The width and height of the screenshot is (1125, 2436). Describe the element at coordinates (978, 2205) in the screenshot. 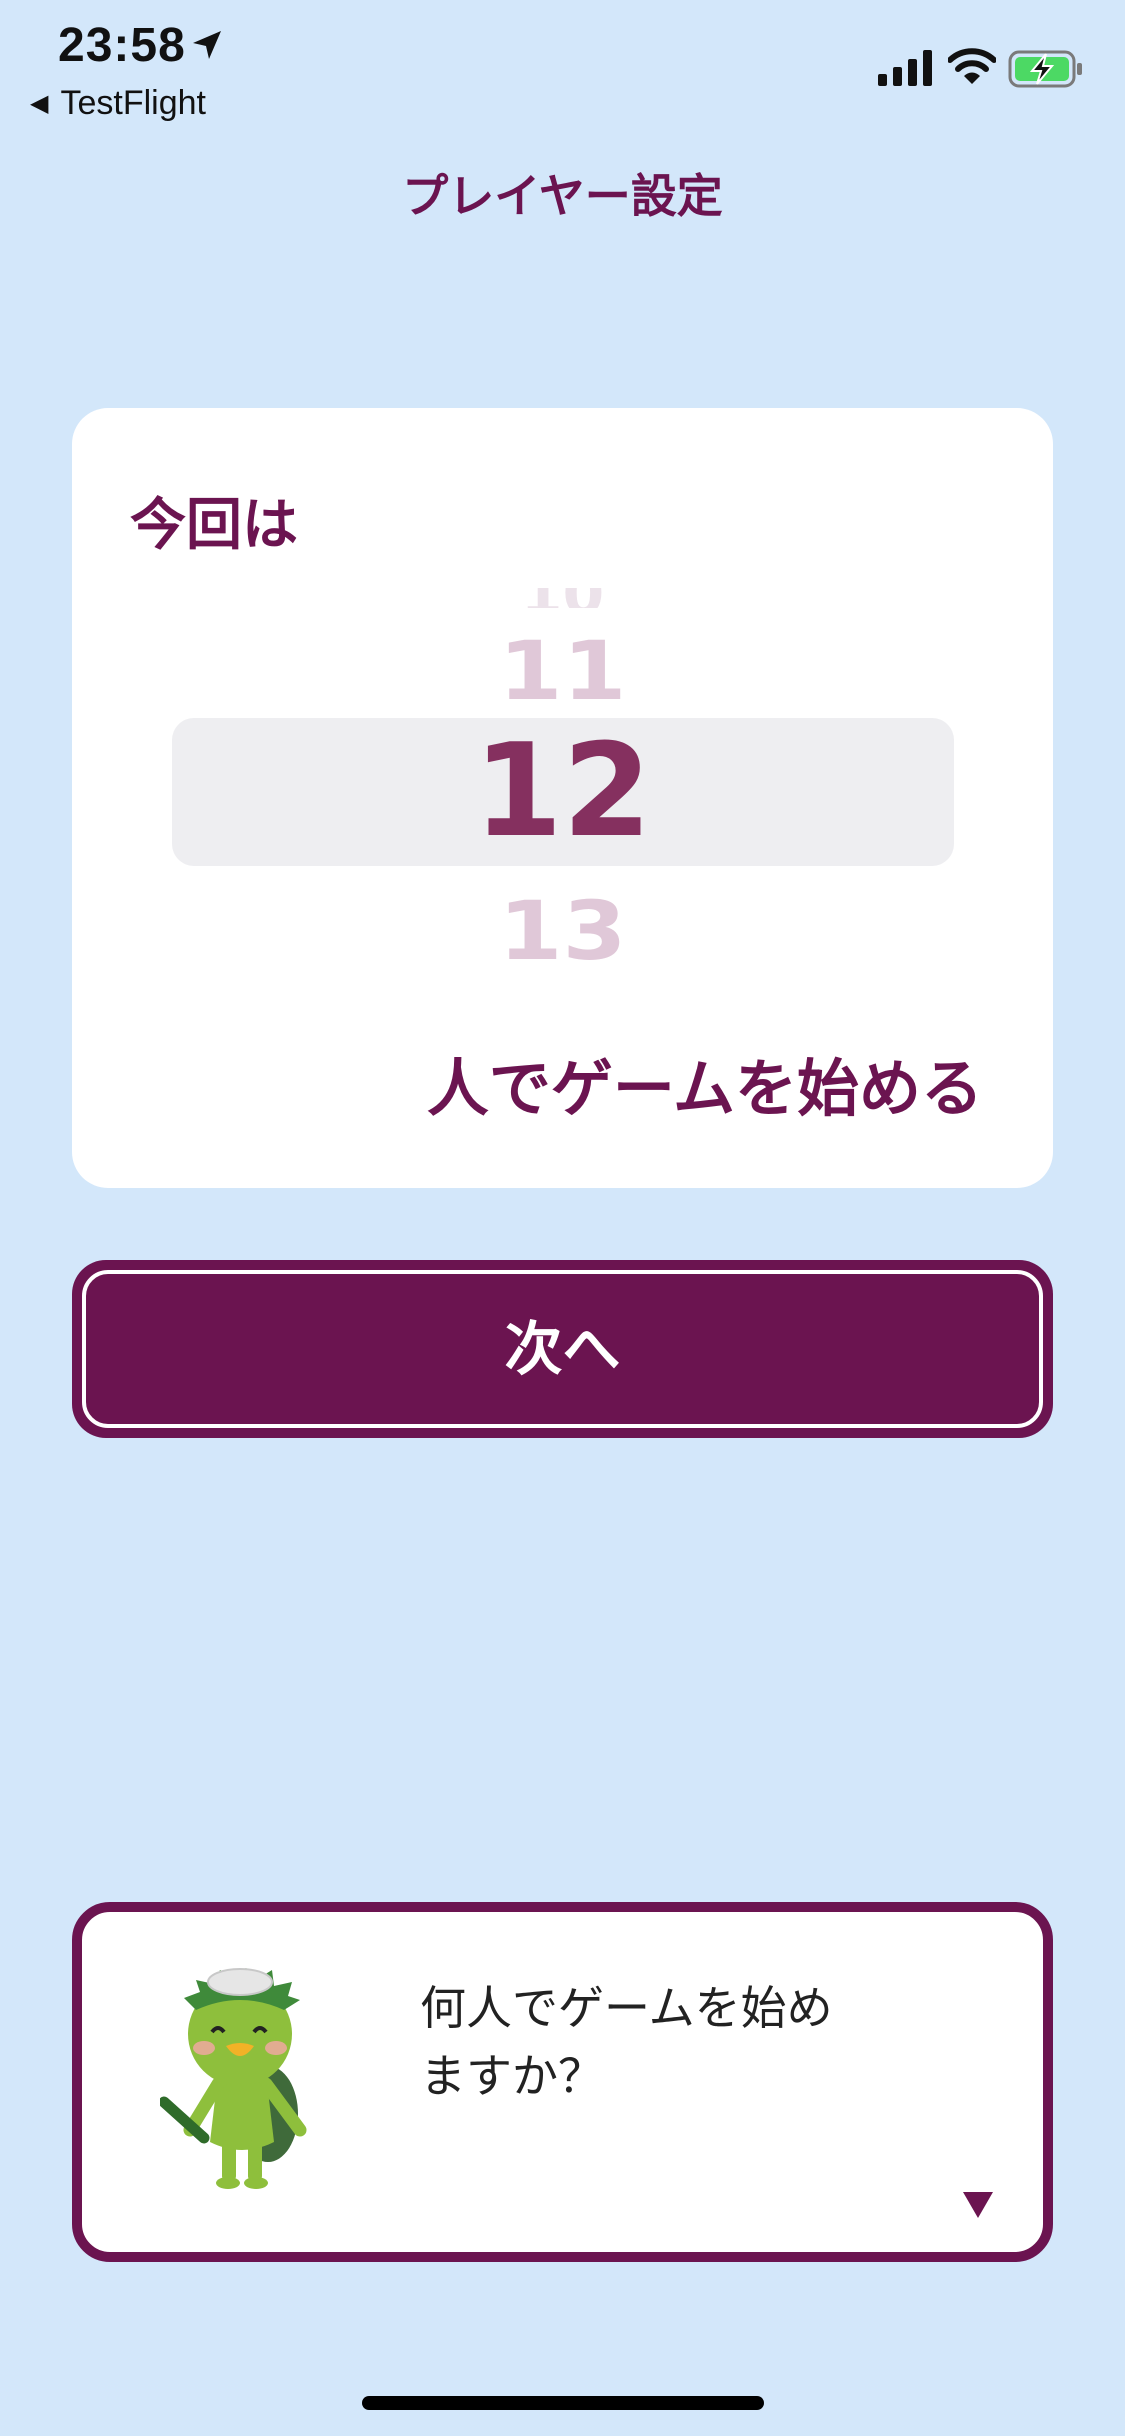

I see `triangle-down-icon` at that location.